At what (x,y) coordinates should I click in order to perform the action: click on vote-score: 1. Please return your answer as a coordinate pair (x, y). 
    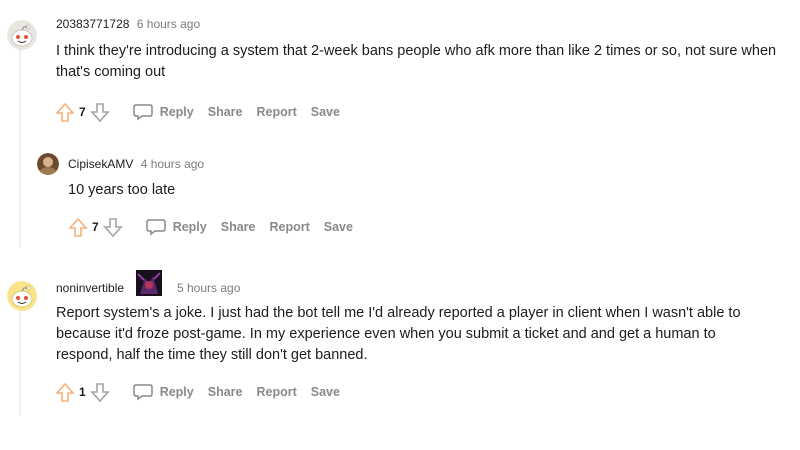
    Looking at the image, I should click on (82, 392).